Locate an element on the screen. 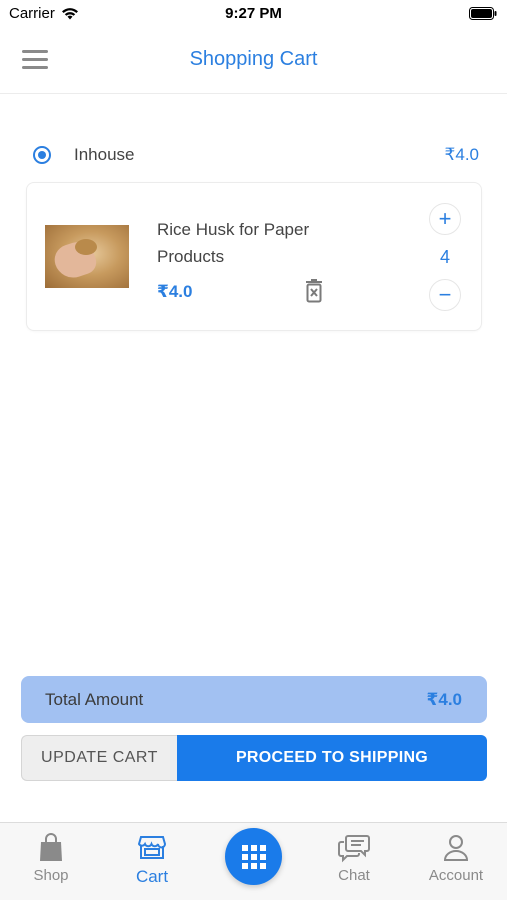 This screenshot has height=900, width=507. total-amount-label: Total Amount is located at coordinates (94, 699).